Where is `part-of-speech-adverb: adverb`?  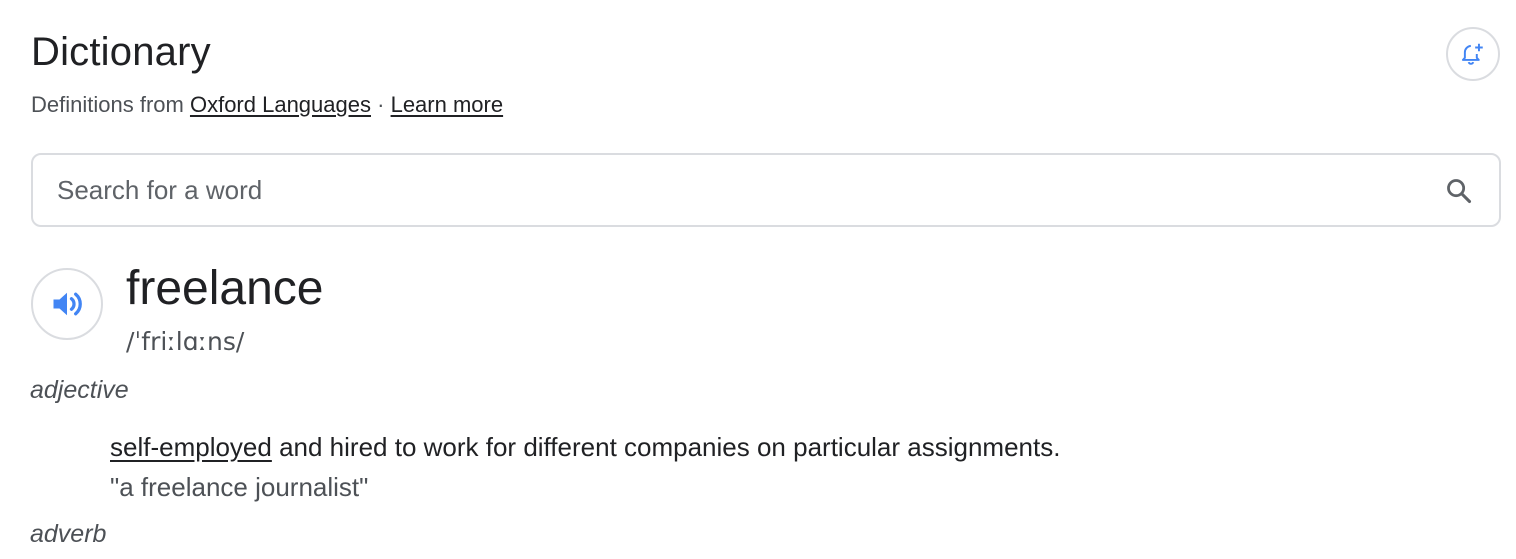
part-of-speech-adverb: adverb is located at coordinates (68, 534).